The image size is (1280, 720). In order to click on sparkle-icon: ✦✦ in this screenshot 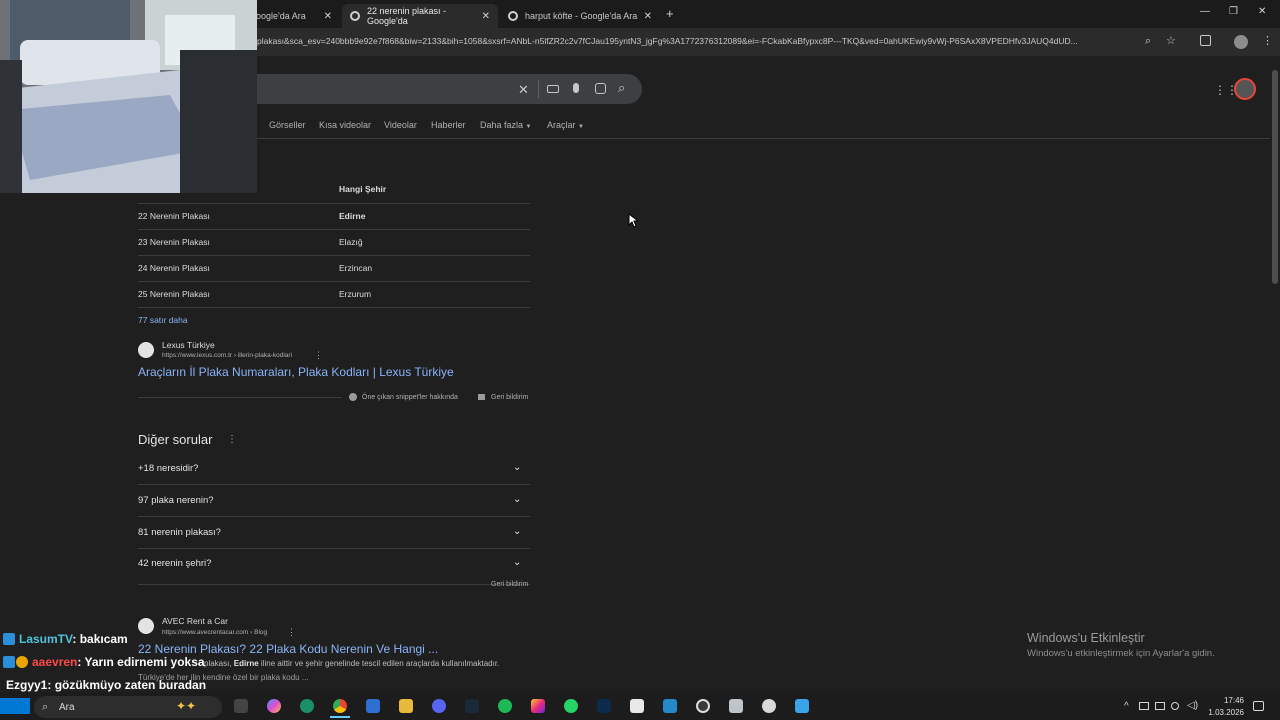, I will do `click(186, 706)`.